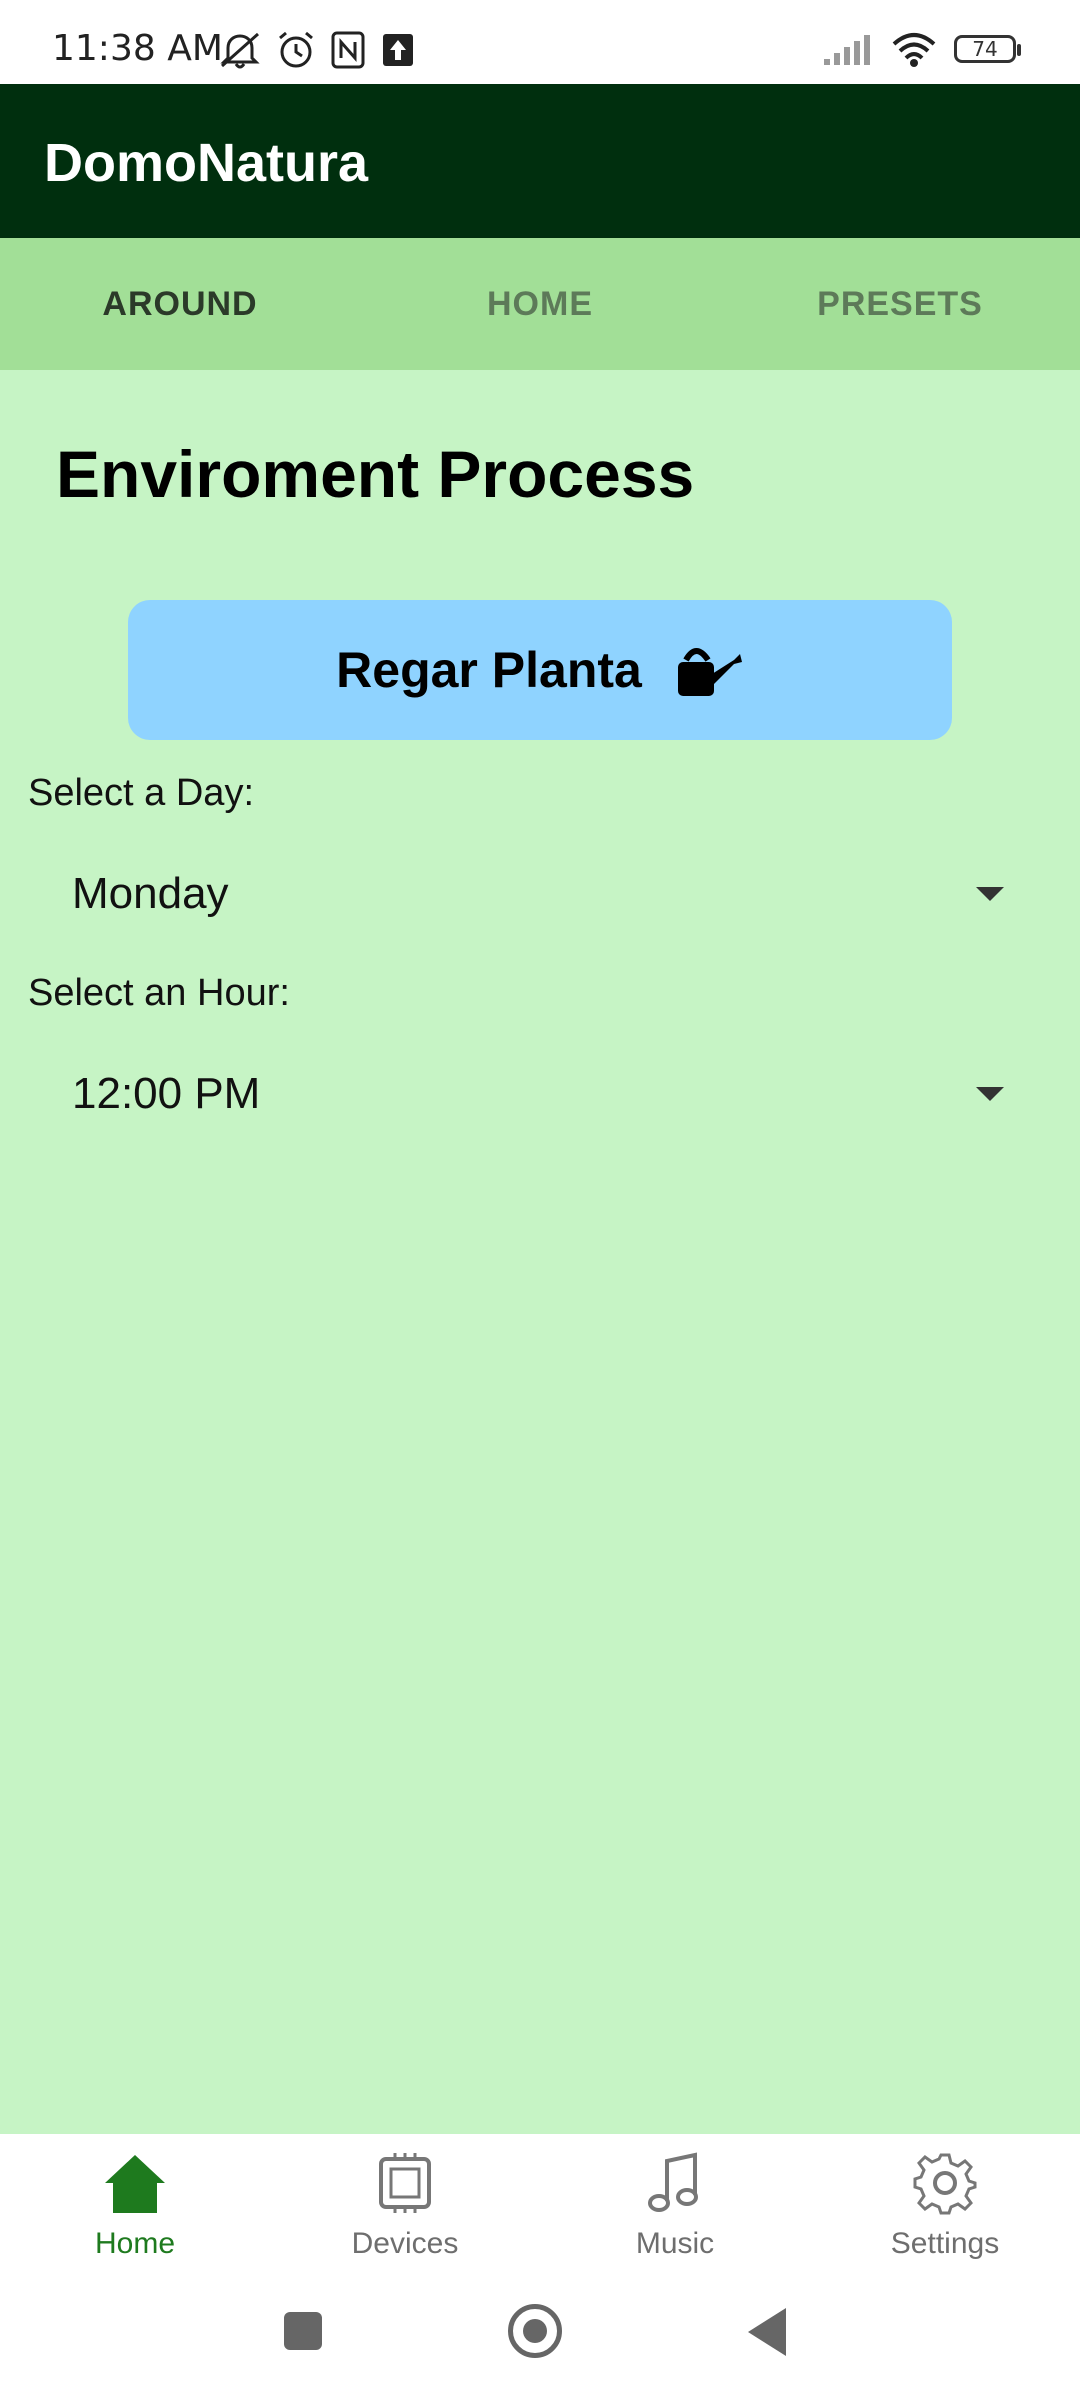 The height and width of the screenshot is (2400, 1080). Describe the element at coordinates (709, 672) in the screenshot. I see `watering-can-icon` at that location.